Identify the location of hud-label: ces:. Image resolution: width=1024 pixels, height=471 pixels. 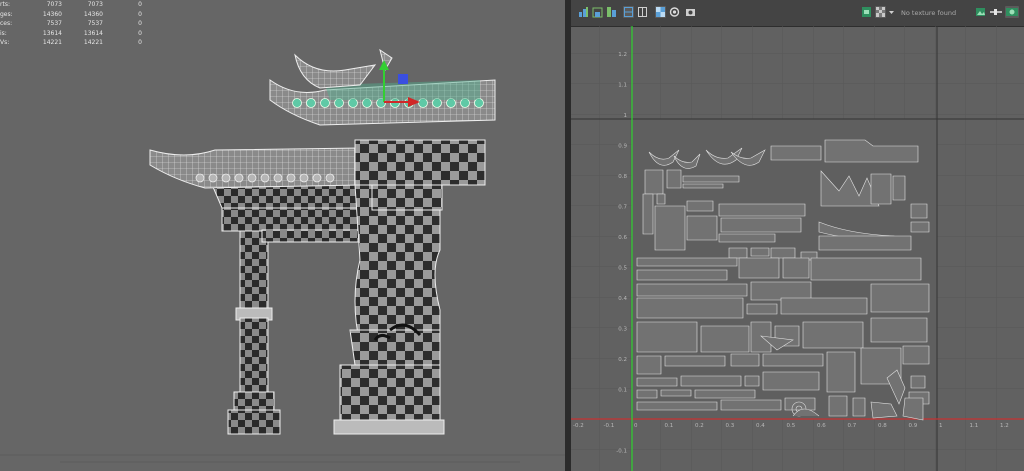
(6, 24).